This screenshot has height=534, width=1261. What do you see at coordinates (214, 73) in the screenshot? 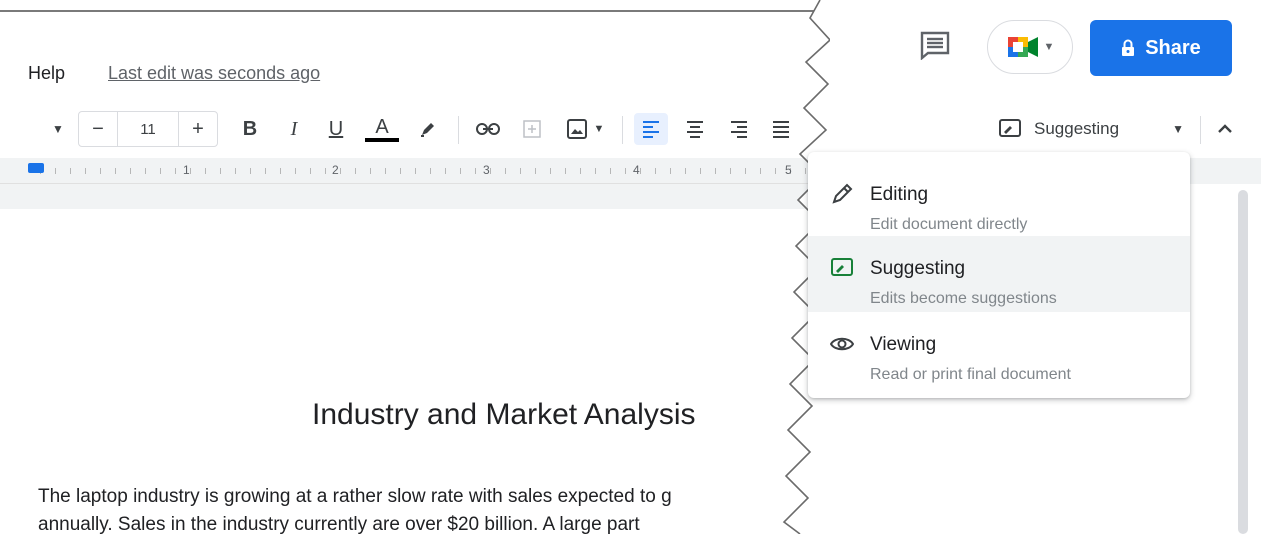
I see `last-edit-link: Last edit was seconds ago` at bounding box center [214, 73].